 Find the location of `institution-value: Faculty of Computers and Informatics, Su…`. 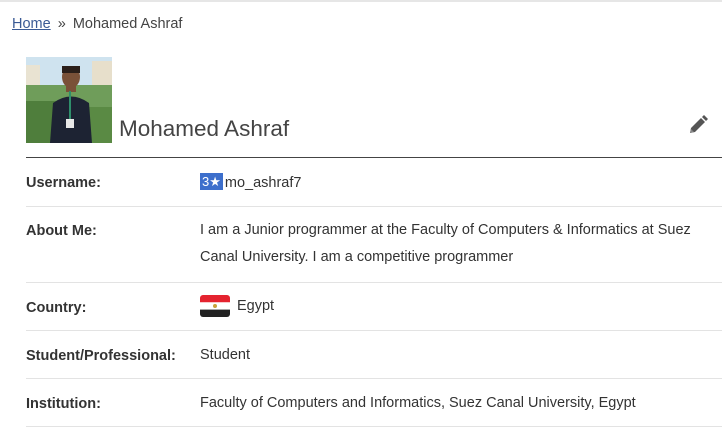

institution-value: Faculty of Computers and Informatics, Su… is located at coordinates (418, 403).